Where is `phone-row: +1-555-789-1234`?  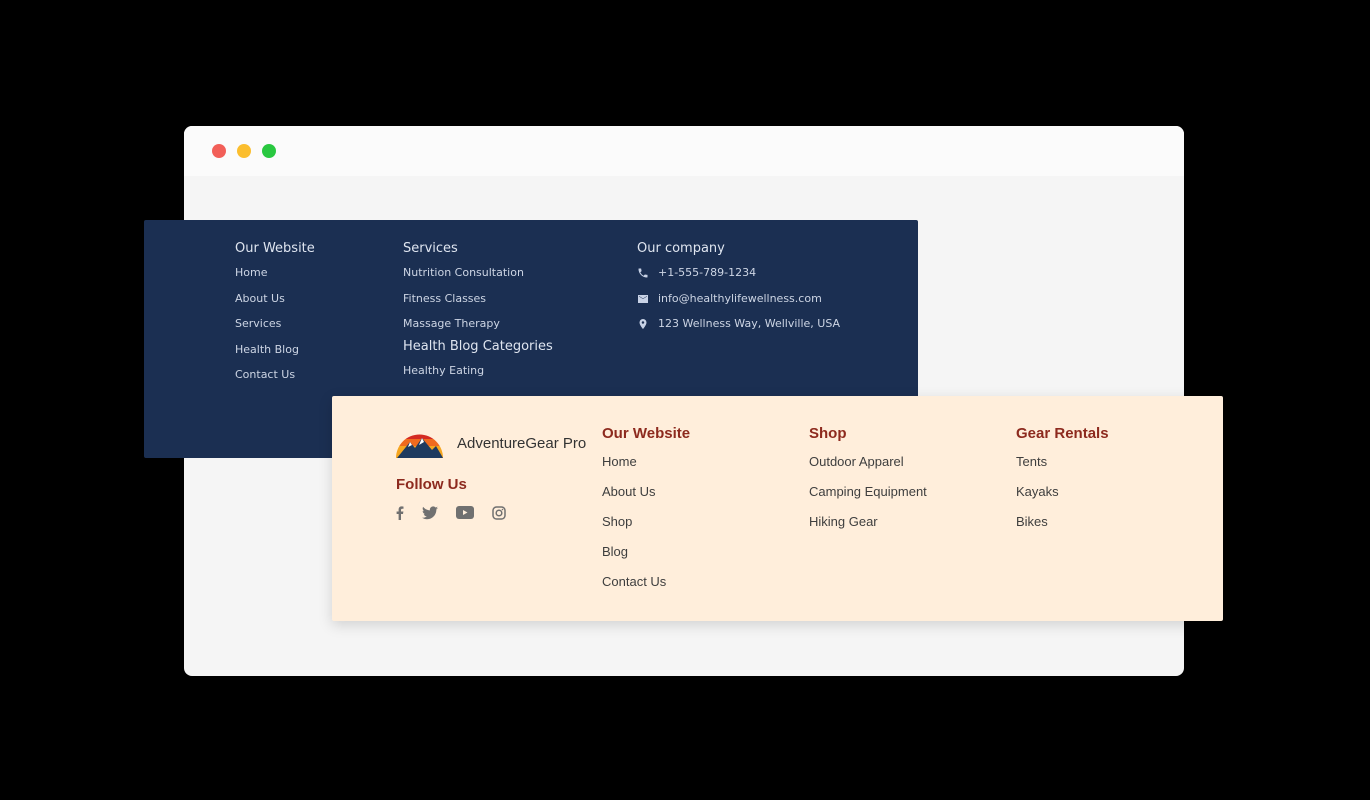
phone-row: +1-555-789-1234 is located at coordinates (738, 278).